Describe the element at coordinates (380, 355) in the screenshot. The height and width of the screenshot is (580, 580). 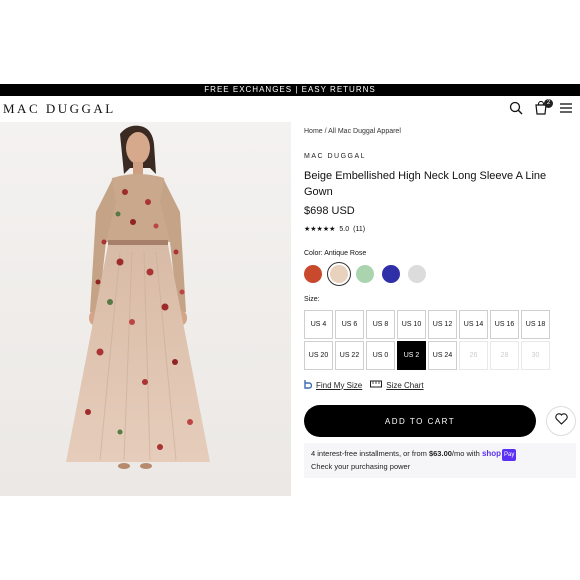
I see `size-option: US 0` at that location.